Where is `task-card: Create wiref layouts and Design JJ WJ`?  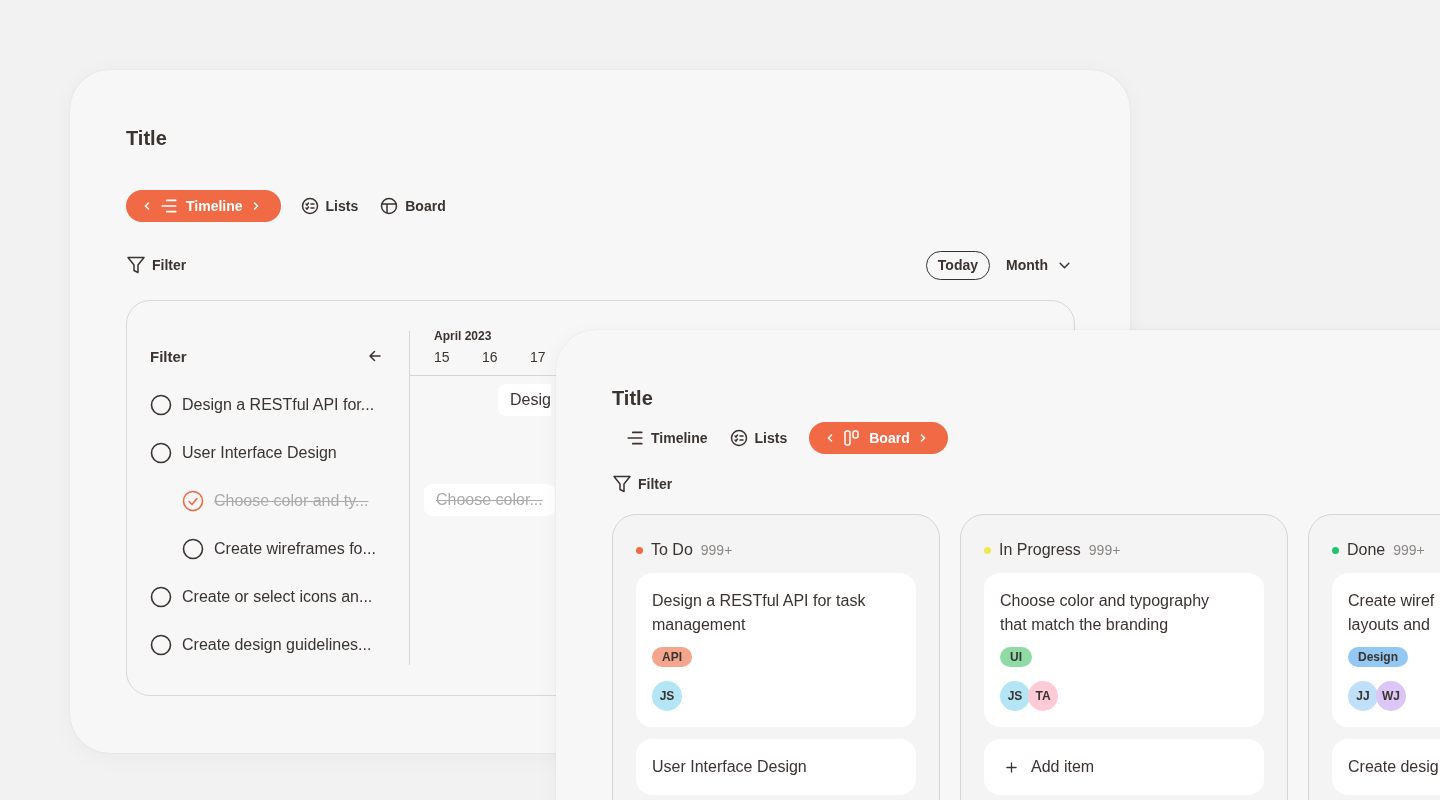
task-card: Create wiref layouts and Design JJ WJ is located at coordinates (1386, 650).